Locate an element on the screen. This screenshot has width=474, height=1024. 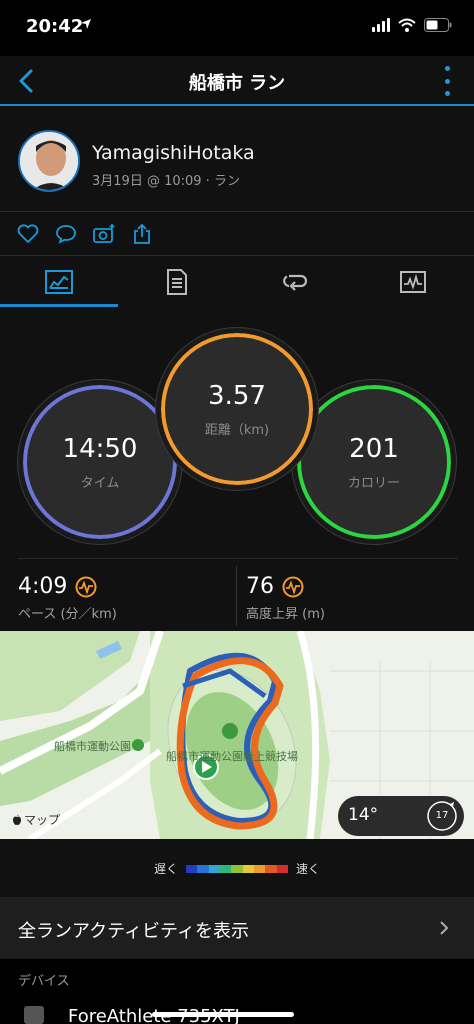
add-photo-icon is located at coordinates (104, 234).